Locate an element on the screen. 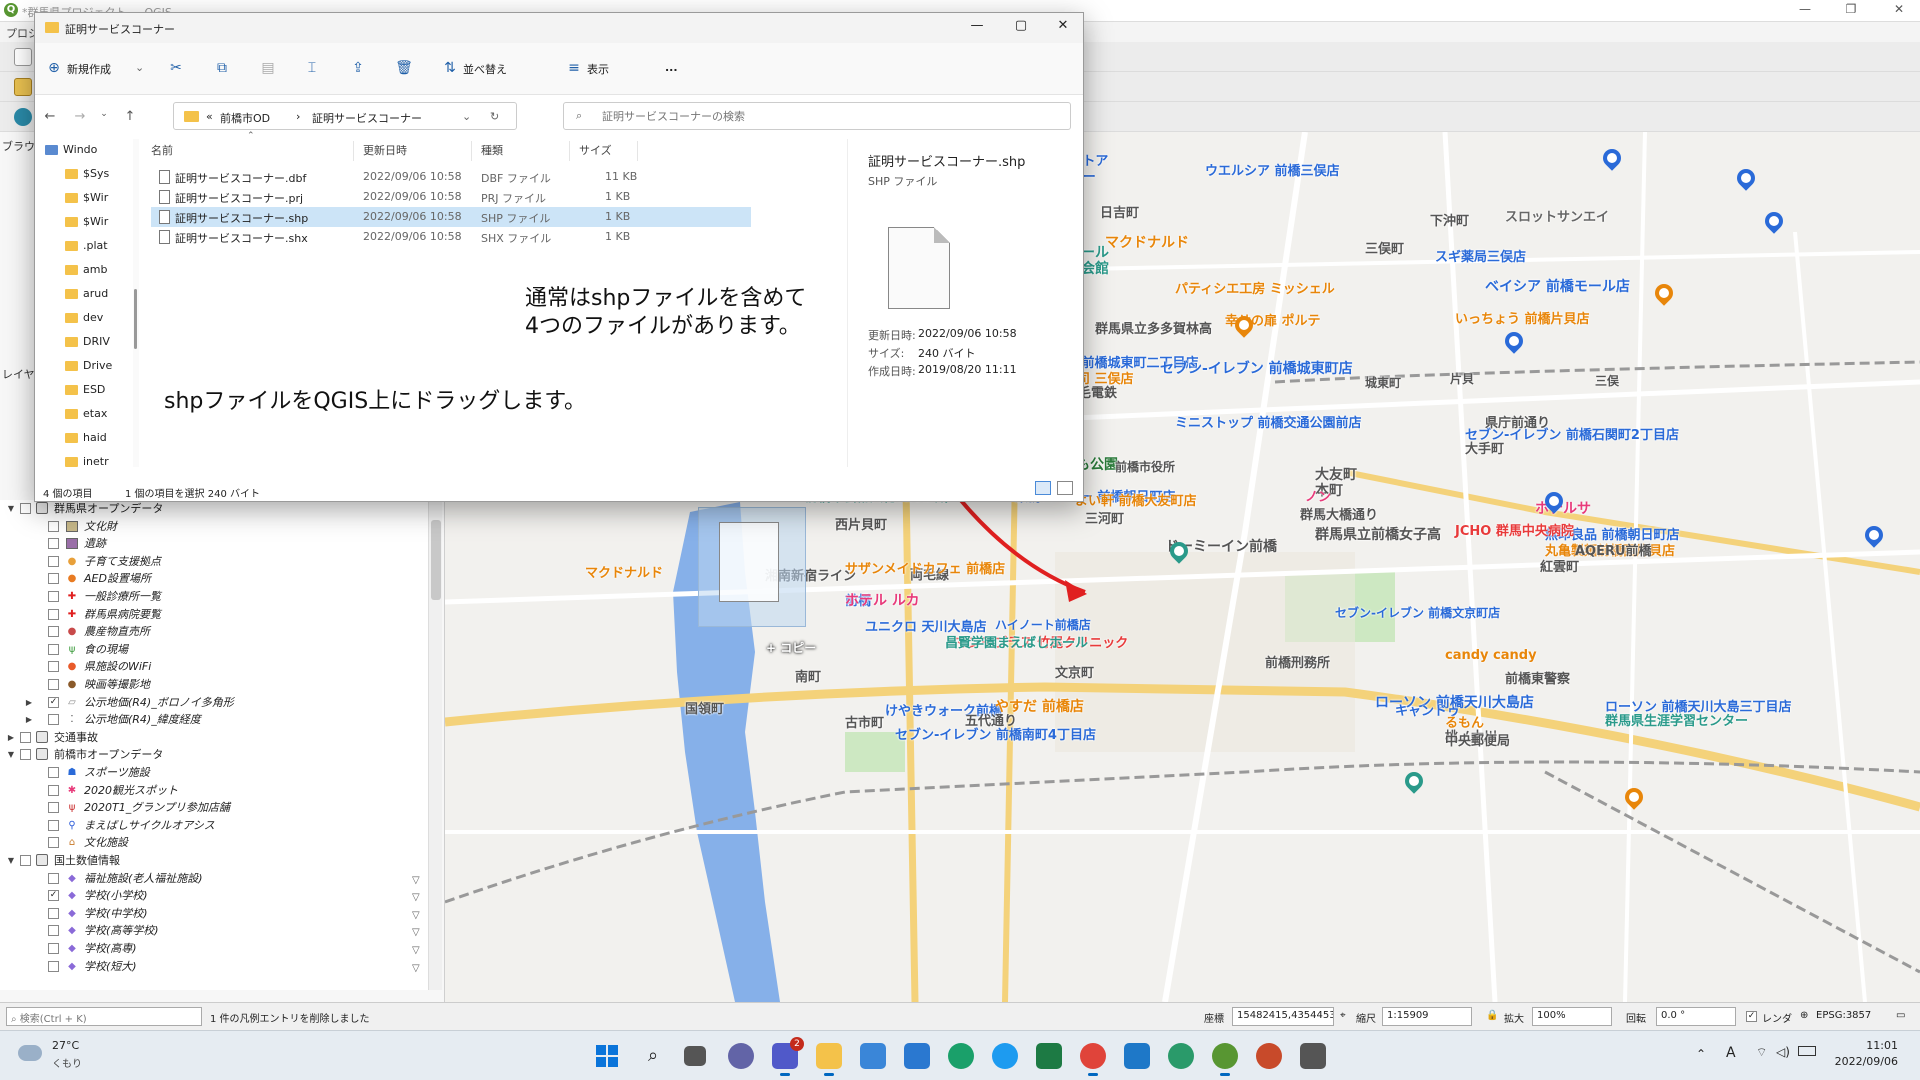 This screenshot has height=1080, width=1920. nav-item: $Wir is located at coordinates (99, 223).